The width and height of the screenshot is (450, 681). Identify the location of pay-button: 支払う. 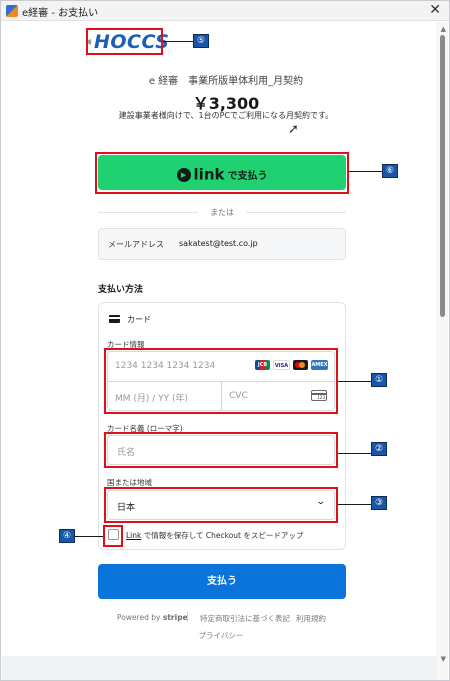
(222, 581).